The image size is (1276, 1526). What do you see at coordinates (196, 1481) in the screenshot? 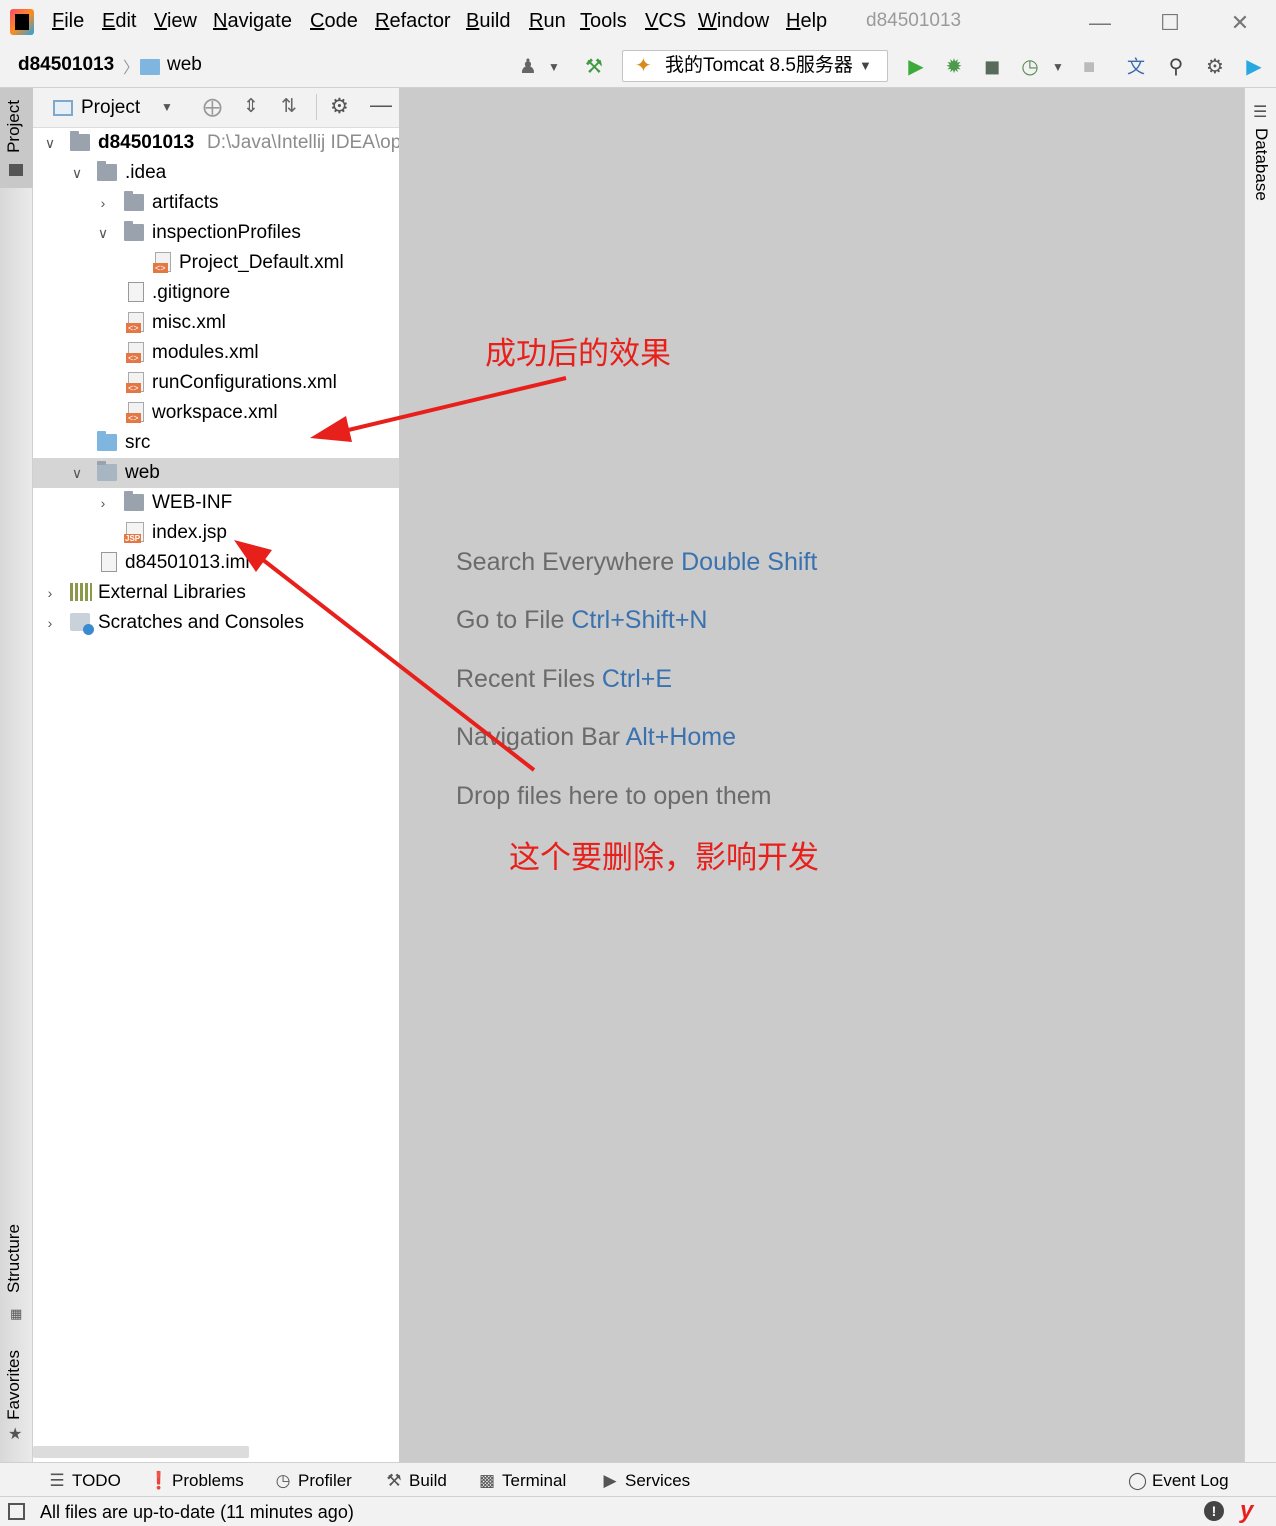
I see `problems-tab: ❗ Problems` at bounding box center [196, 1481].